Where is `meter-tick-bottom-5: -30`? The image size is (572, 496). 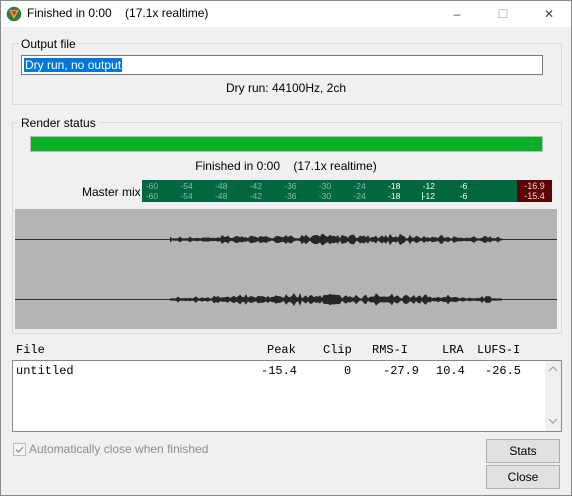 meter-tick-bottom-5: -30 is located at coordinates (325, 196).